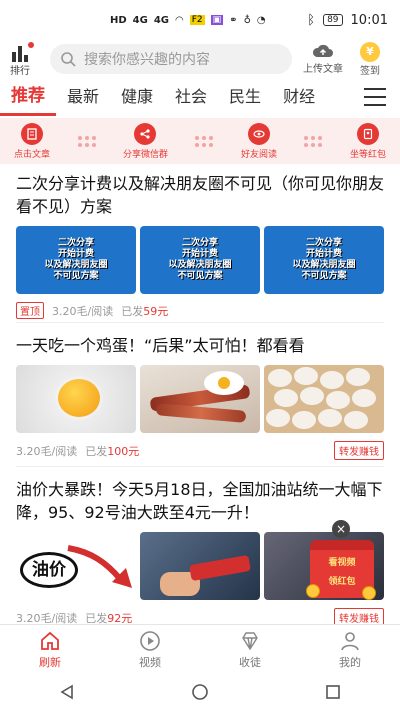 This screenshot has height=710, width=400. What do you see at coordinates (32, 154) in the screenshot?
I see `task-label: 点击文章` at bounding box center [32, 154].